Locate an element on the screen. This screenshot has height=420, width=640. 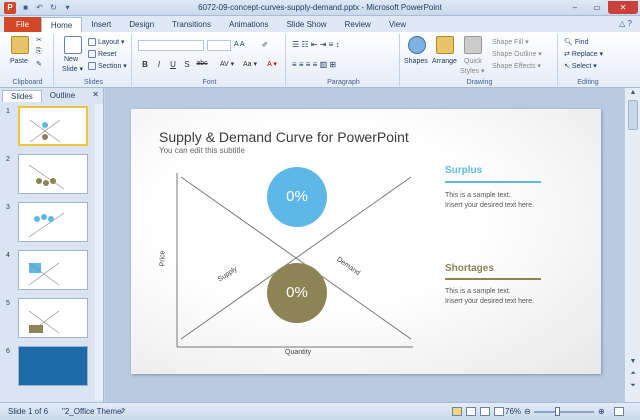
zoom-slider is located at coordinates (564, 412).